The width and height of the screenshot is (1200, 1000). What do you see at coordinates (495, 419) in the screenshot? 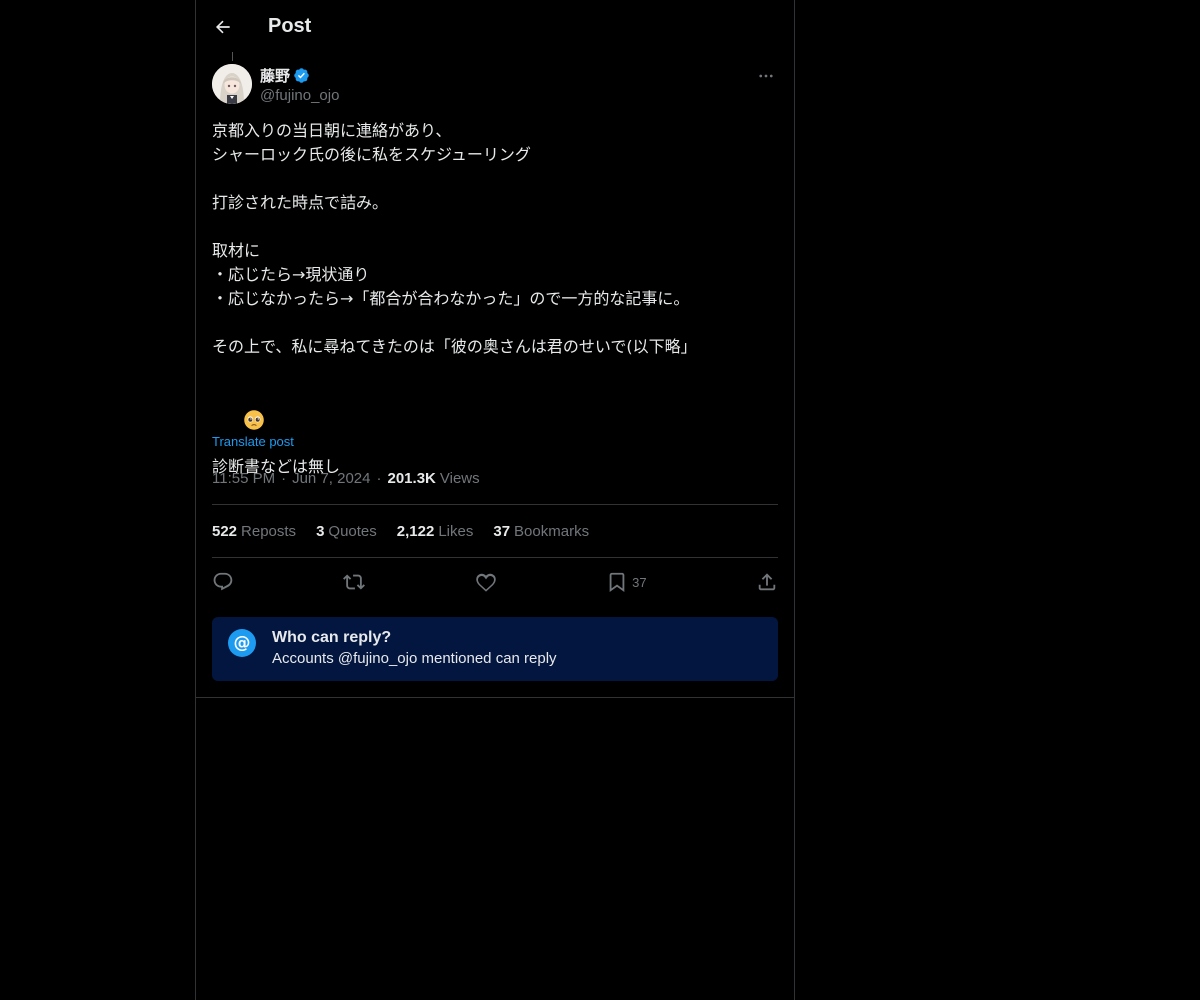
I see `emoji-line` at bounding box center [495, 419].